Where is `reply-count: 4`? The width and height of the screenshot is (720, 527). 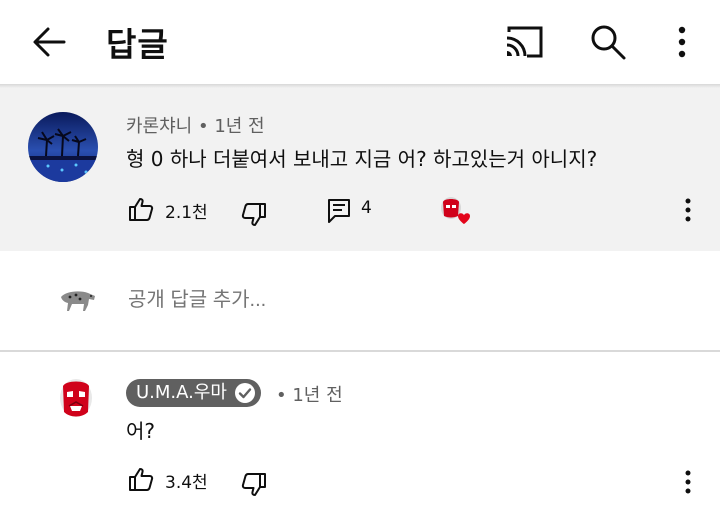
reply-count: 4 is located at coordinates (366, 208).